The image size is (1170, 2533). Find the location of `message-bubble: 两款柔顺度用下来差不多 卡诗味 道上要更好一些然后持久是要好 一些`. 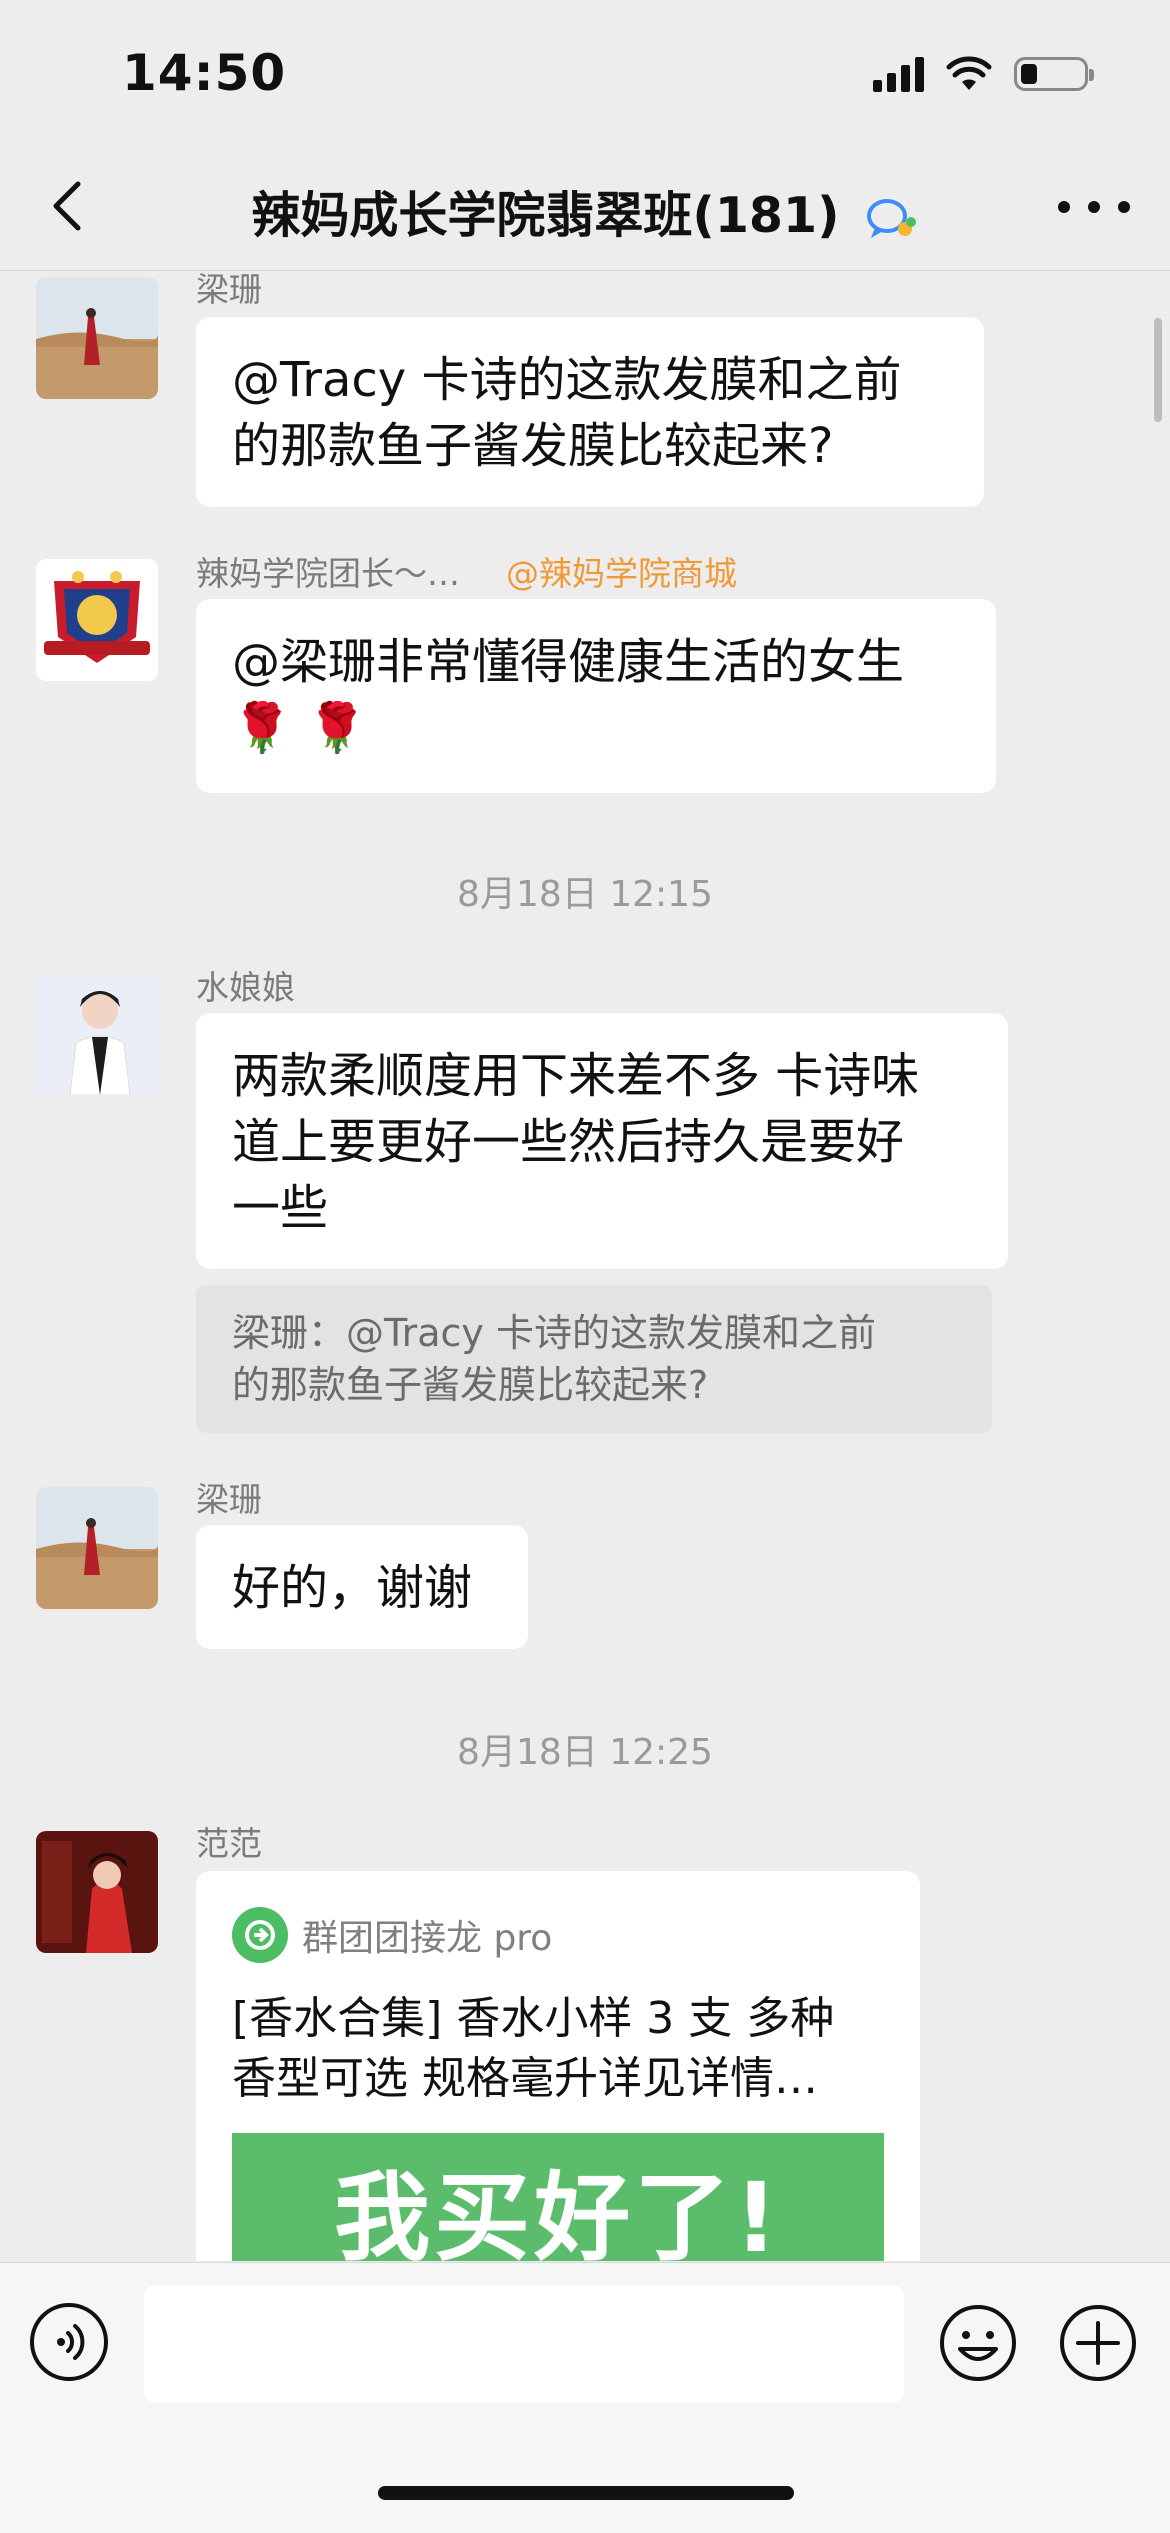

message-bubble: 两款柔顺度用下来差不多 卡诗味 道上要更好一些然后持久是要好 一些 is located at coordinates (602, 1141).